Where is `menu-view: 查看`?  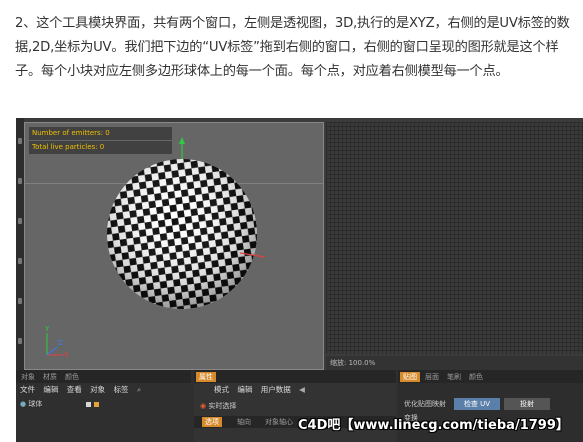
menu-view: 查看 is located at coordinates (74, 389).